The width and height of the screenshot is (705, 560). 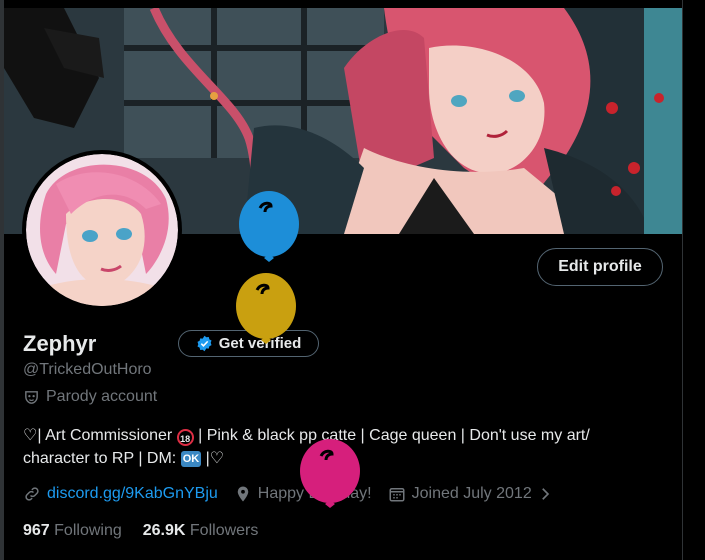 What do you see at coordinates (266, 308) in the screenshot?
I see `gold-balloon-icon` at bounding box center [266, 308].